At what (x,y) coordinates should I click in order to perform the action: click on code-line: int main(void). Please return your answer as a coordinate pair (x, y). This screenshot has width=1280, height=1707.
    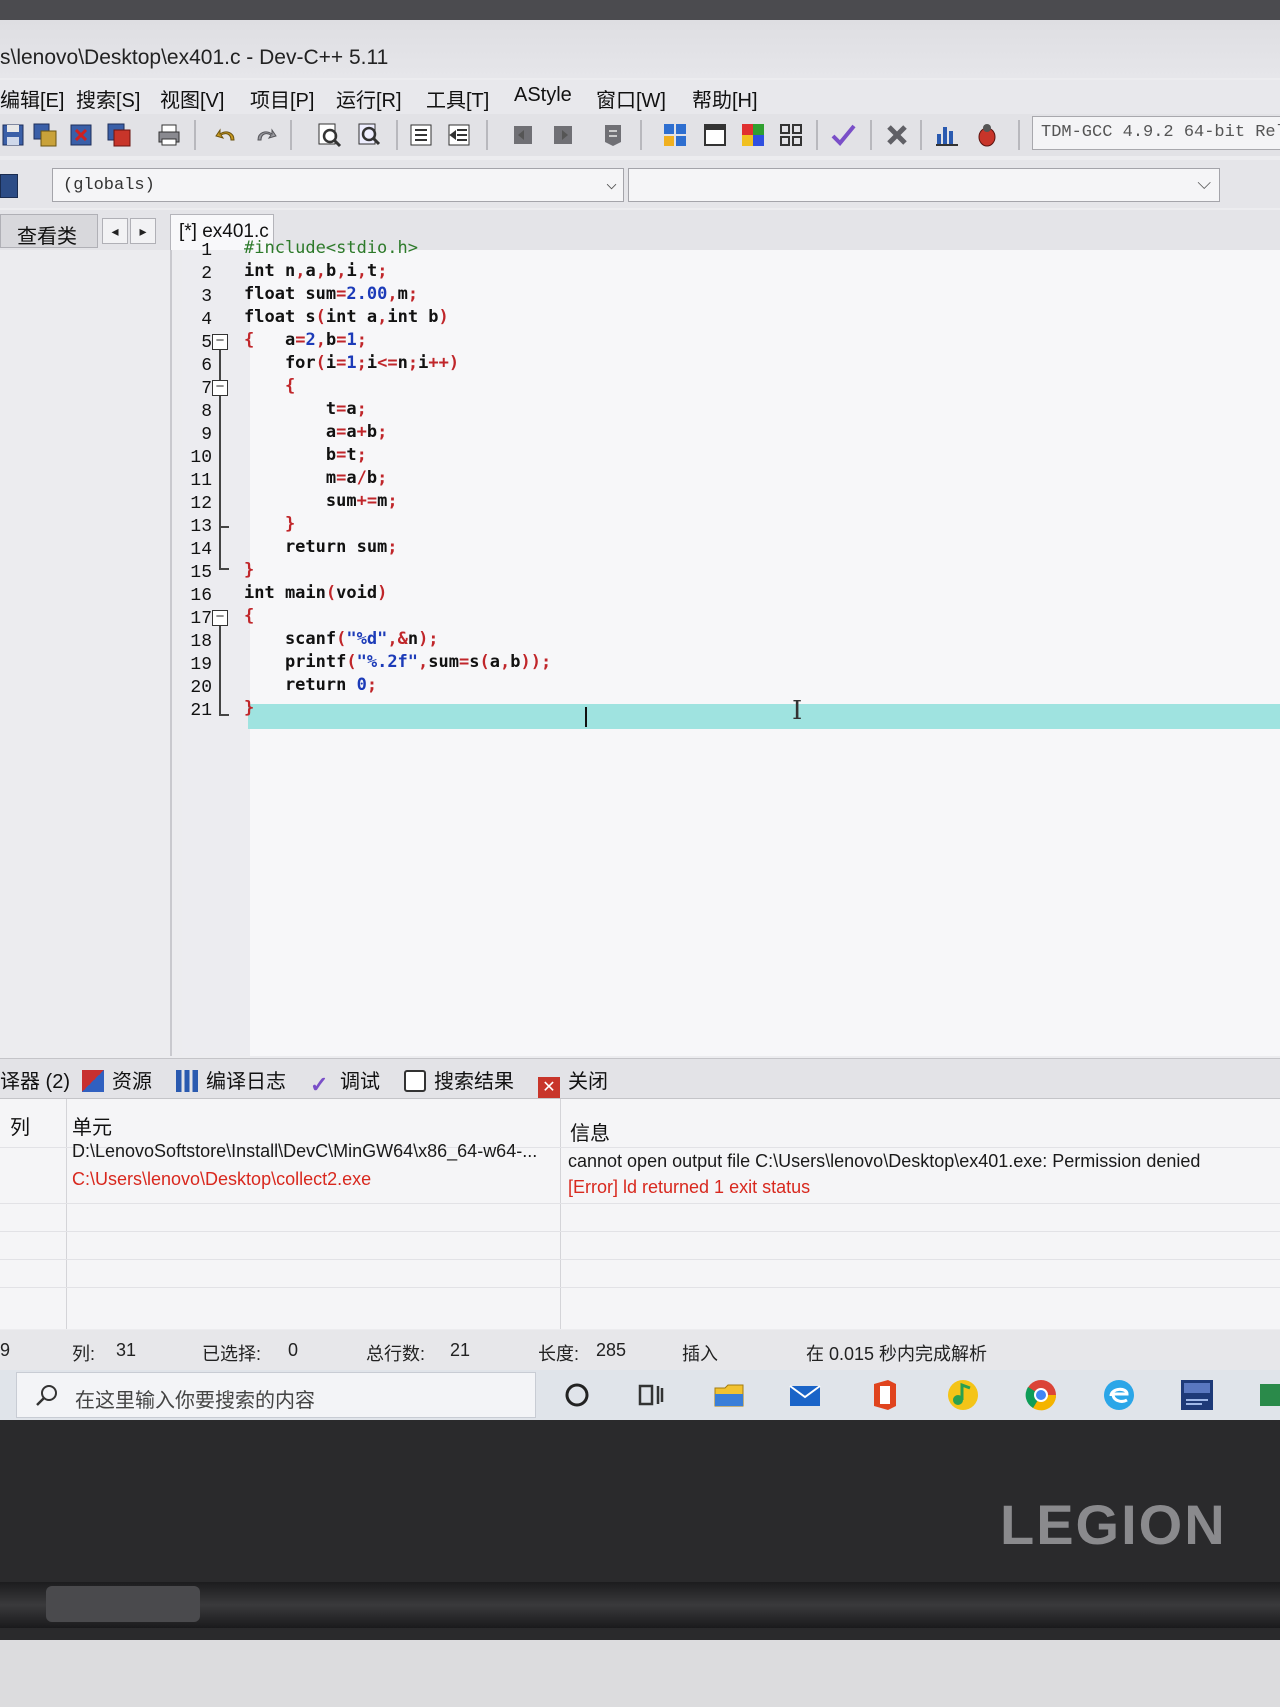
    Looking at the image, I should click on (316, 593).